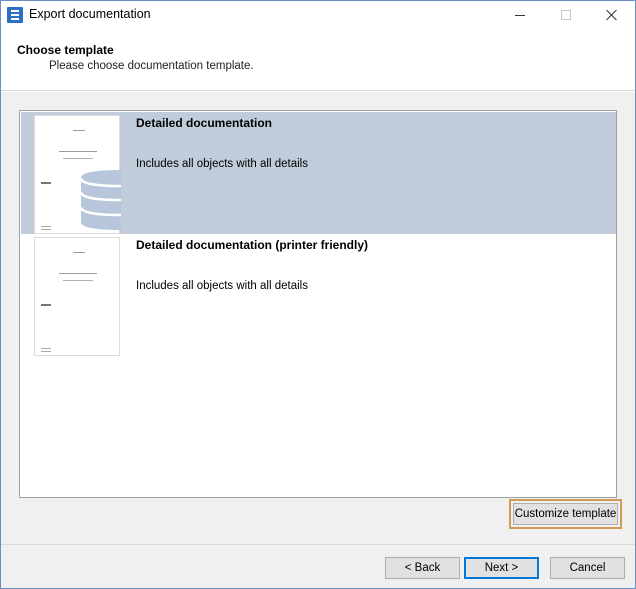 The height and width of the screenshot is (589, 636). What do you see at coordinates (318, 566) in the screenshot?
I see `wizard-footer: < Back Next > Cancel` at bounding box center [318, 566].